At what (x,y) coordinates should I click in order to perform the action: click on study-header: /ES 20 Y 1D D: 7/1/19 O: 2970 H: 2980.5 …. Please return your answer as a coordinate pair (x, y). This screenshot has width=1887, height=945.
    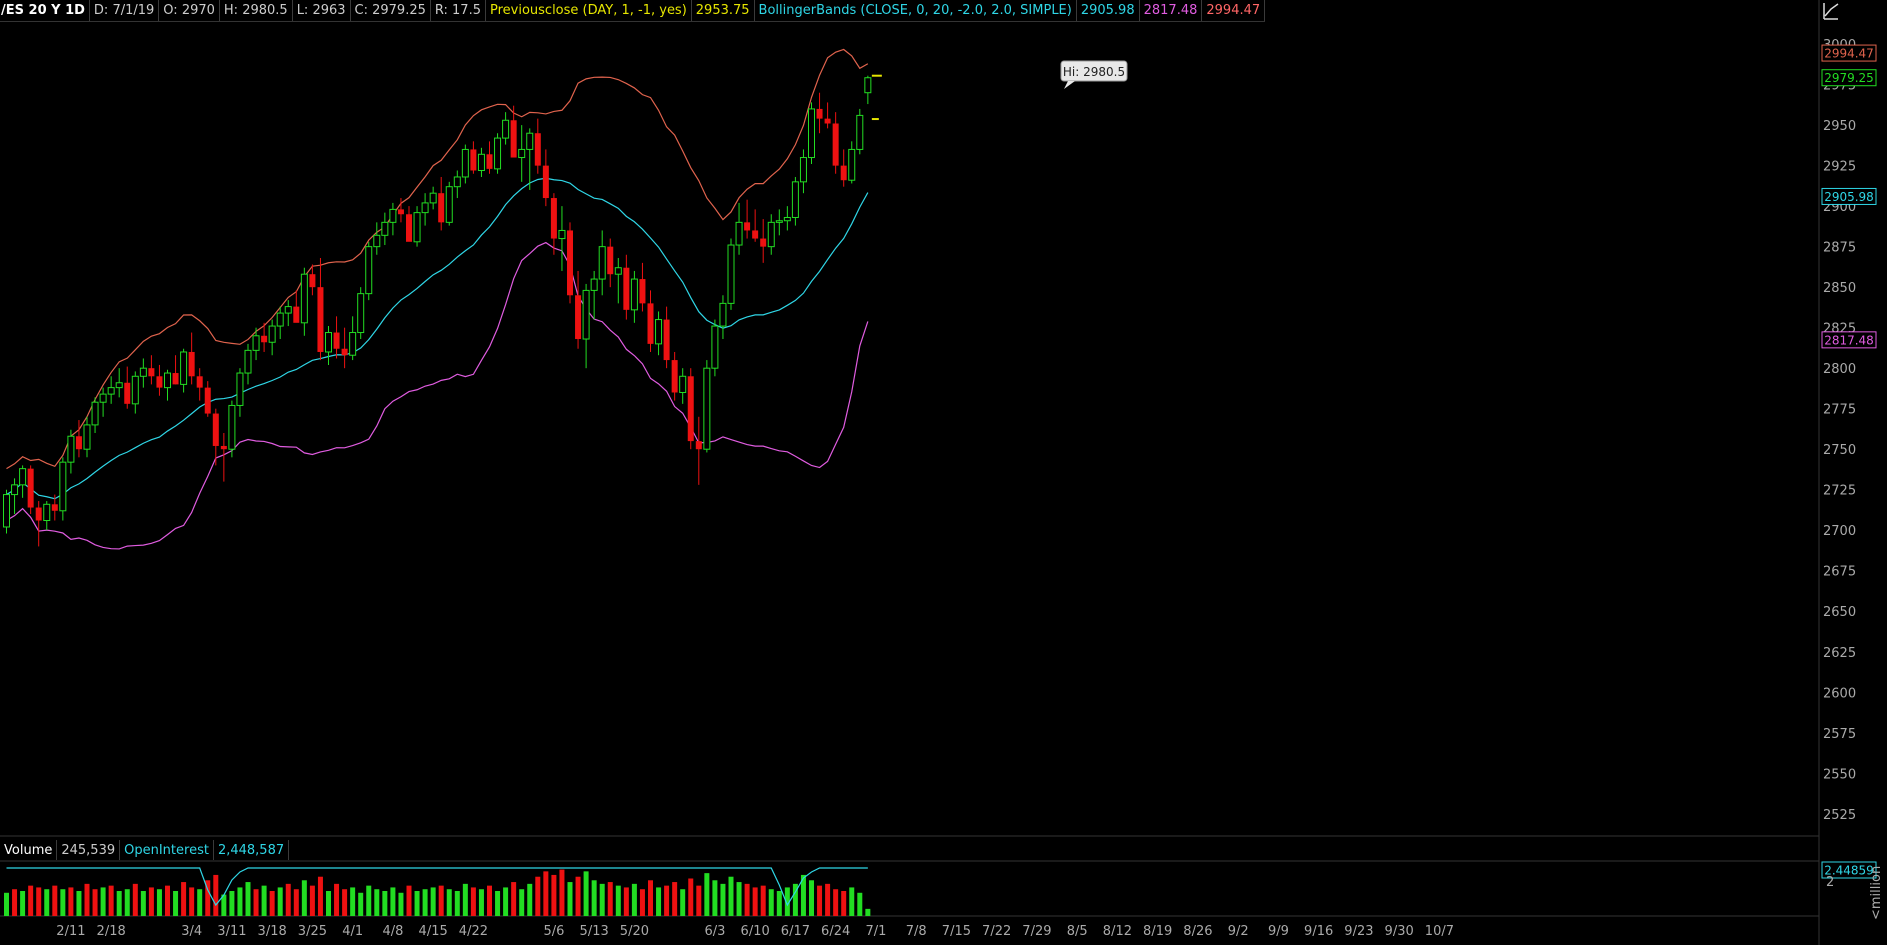
    Looking at the image, I should click on (633, 11).